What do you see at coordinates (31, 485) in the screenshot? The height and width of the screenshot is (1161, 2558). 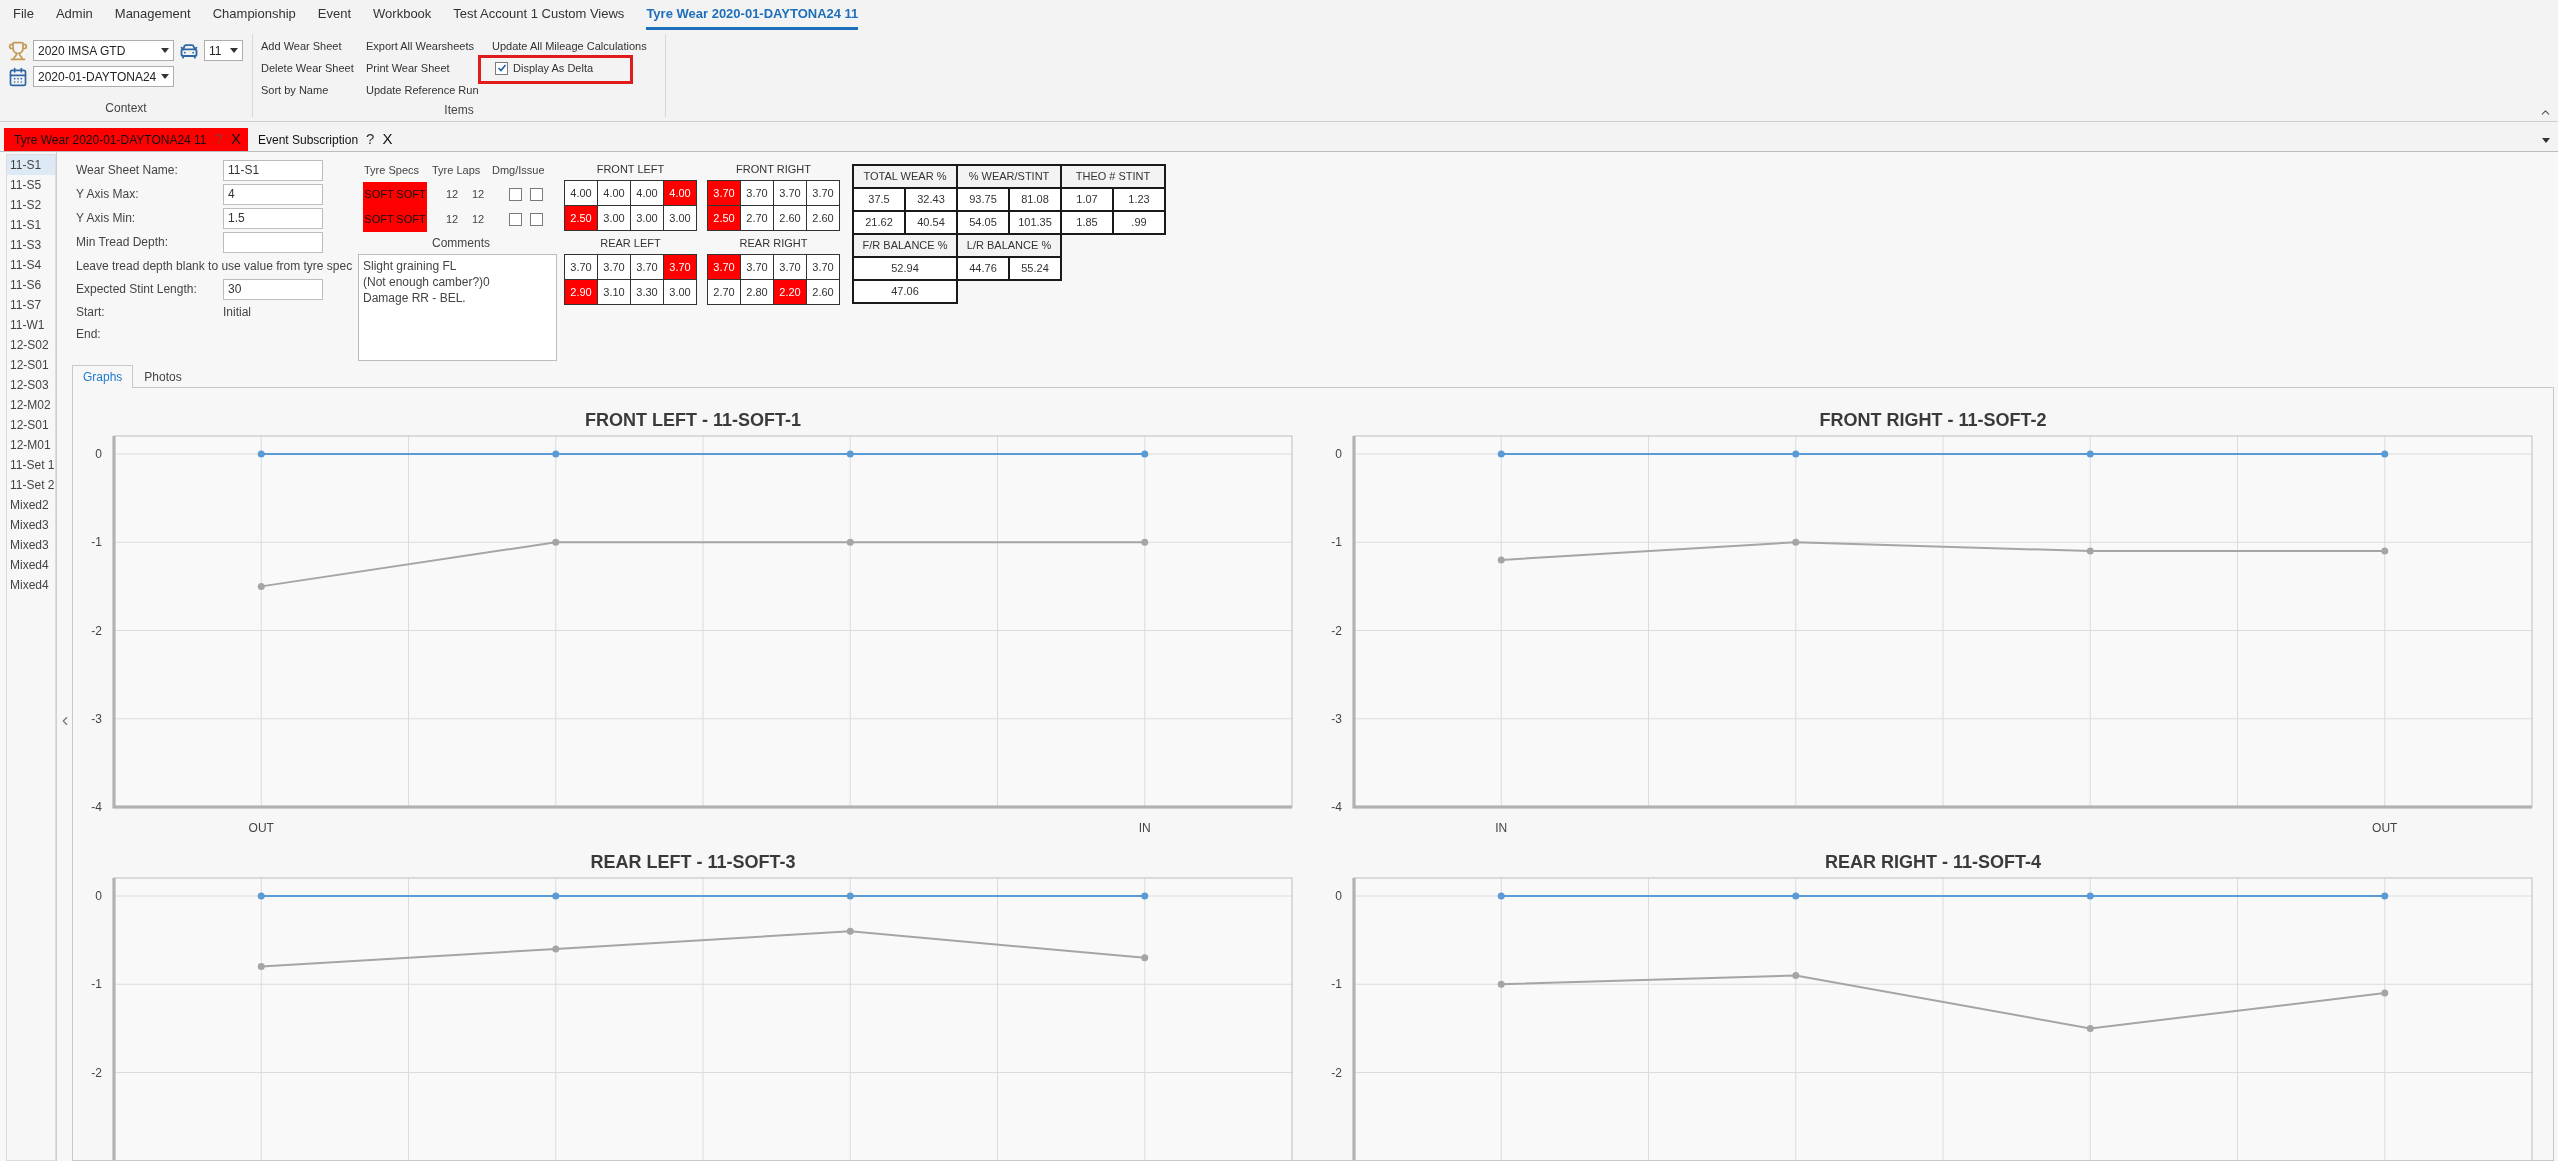 I see `sheet-list-item: 11-Set 2` at bounding box center [31, 485].